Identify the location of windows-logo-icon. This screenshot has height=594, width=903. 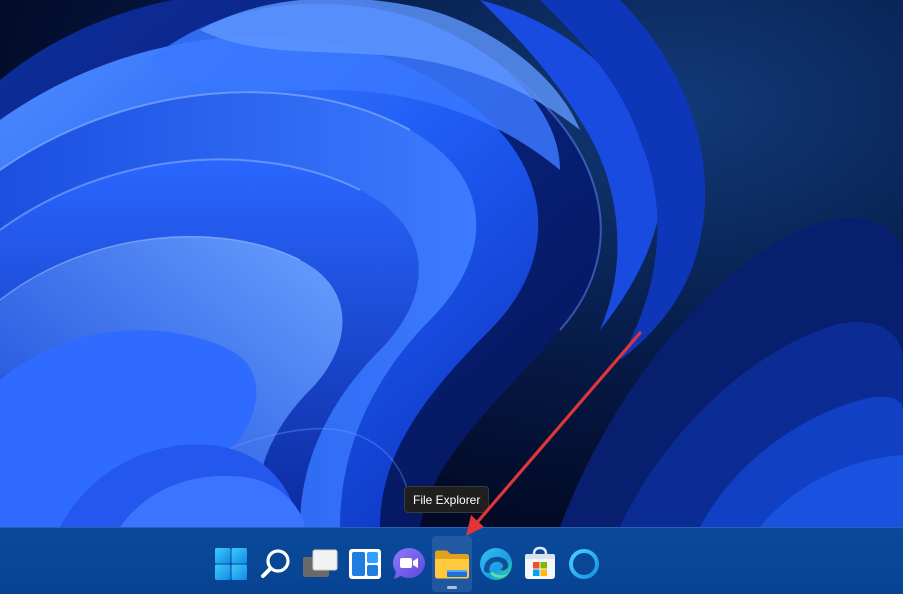
(231, 564).